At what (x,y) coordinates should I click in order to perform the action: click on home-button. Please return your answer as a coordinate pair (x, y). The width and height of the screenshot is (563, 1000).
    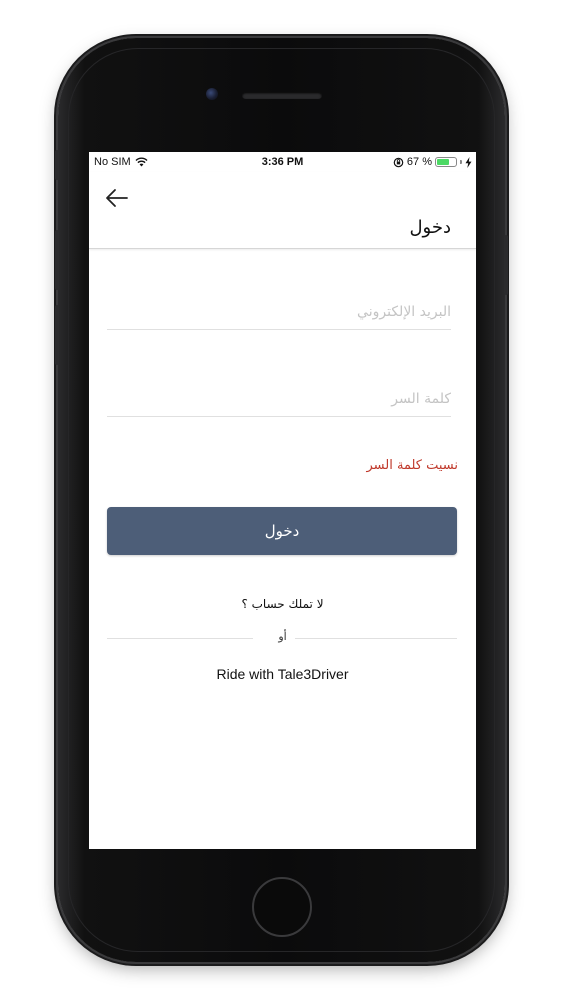
    Looking at the image, I should click on (282, 907).